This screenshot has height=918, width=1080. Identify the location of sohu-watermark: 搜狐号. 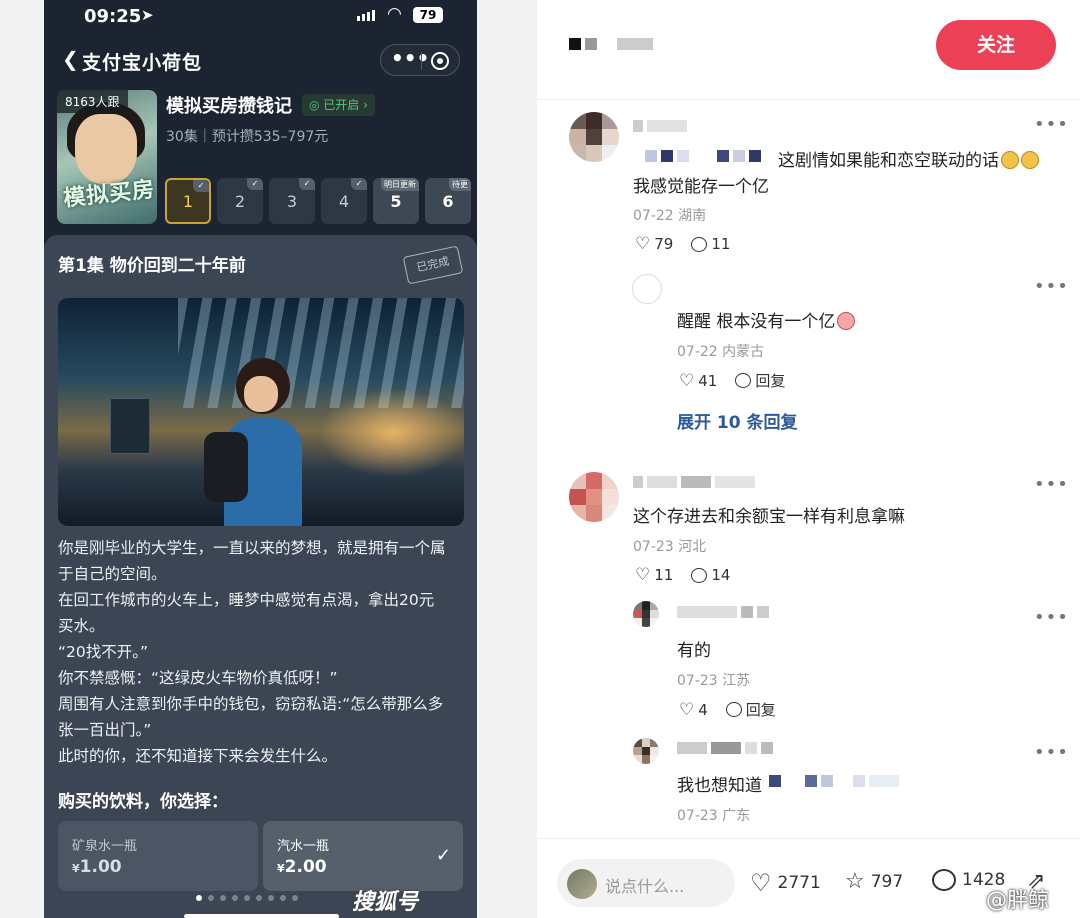
(385, 902).